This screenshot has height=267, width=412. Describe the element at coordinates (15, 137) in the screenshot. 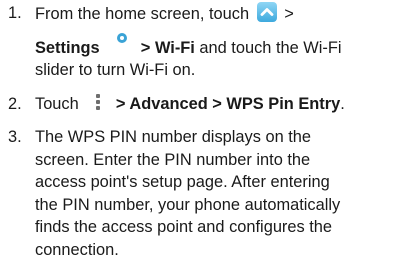

I see `step-number: 3.` at that location.